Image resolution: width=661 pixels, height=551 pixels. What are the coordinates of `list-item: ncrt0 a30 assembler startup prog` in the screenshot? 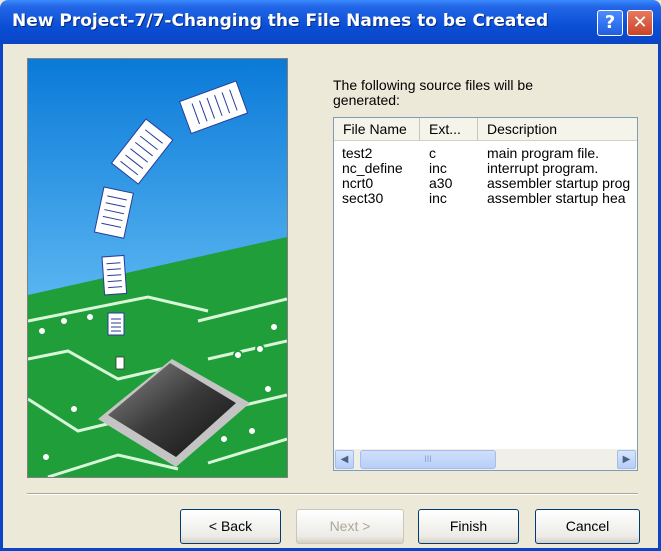 It's located at (485, 183).